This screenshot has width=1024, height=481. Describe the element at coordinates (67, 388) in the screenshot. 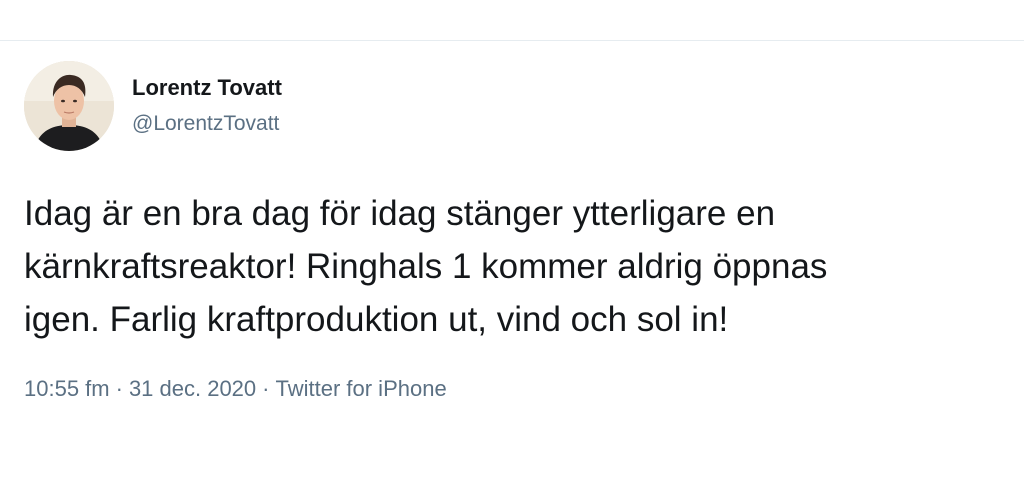

I see `tweet-time: 10:55 fm` at that location.